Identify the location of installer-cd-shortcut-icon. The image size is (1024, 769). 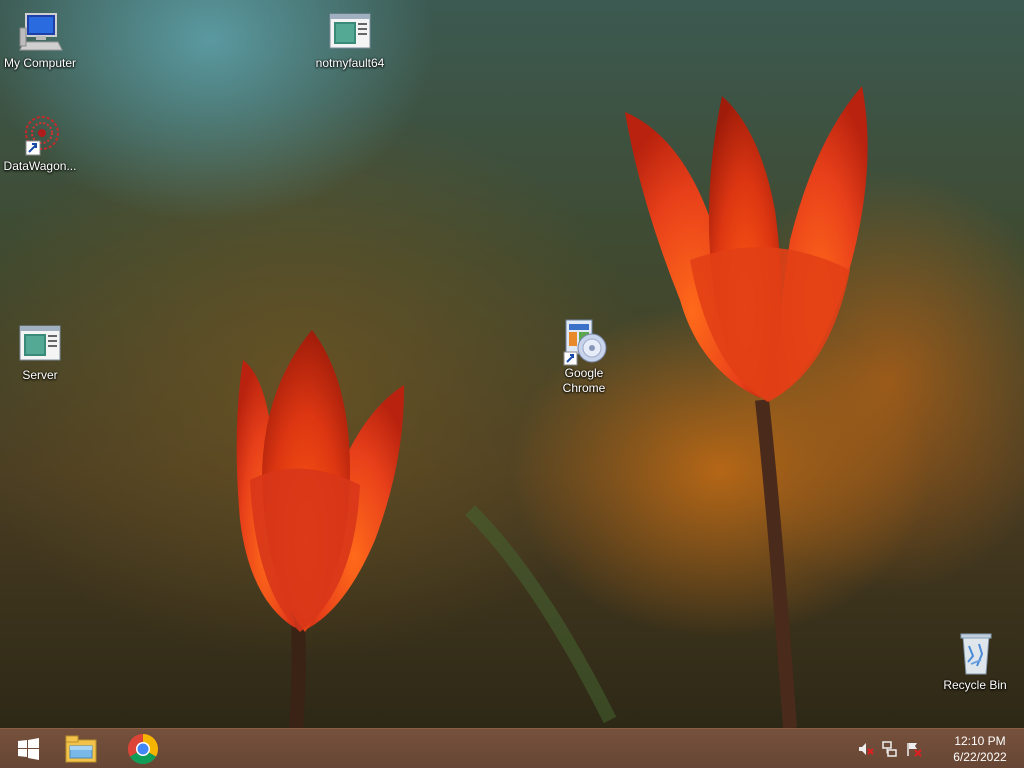
(584, 342).